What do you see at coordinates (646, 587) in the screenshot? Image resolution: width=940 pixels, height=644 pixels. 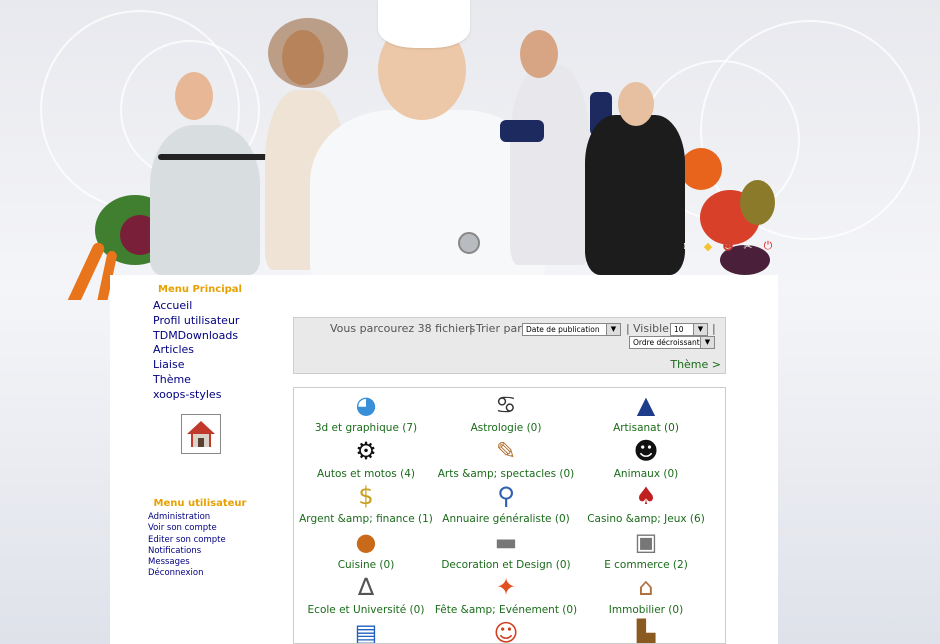 I see `house-icon: ⌂` at bounding box center [646, 587].